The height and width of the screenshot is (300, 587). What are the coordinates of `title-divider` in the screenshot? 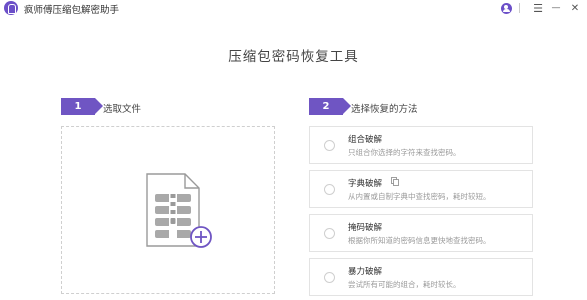 It's located at (519, 8).